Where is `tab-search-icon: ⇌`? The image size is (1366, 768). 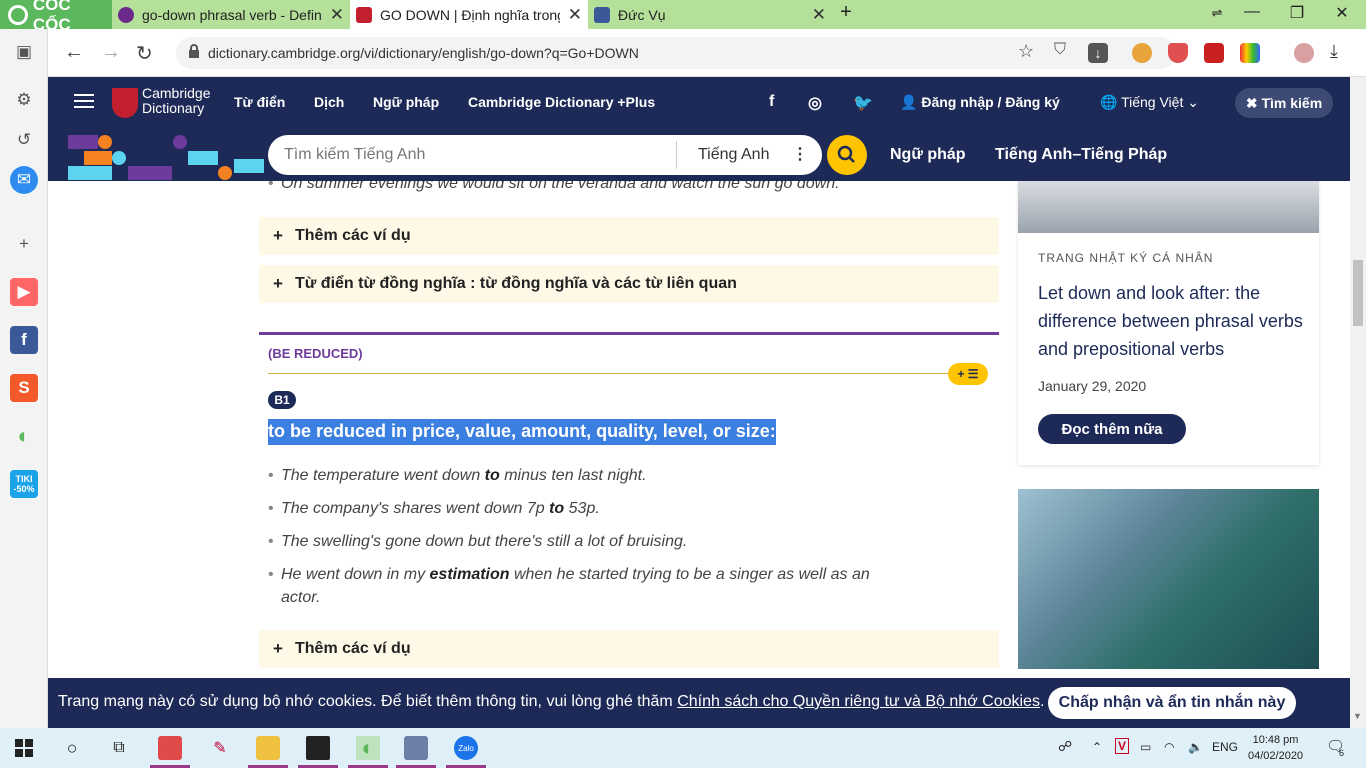 tab-search-icon: ⇌ is located at coordinates (1217, 13).